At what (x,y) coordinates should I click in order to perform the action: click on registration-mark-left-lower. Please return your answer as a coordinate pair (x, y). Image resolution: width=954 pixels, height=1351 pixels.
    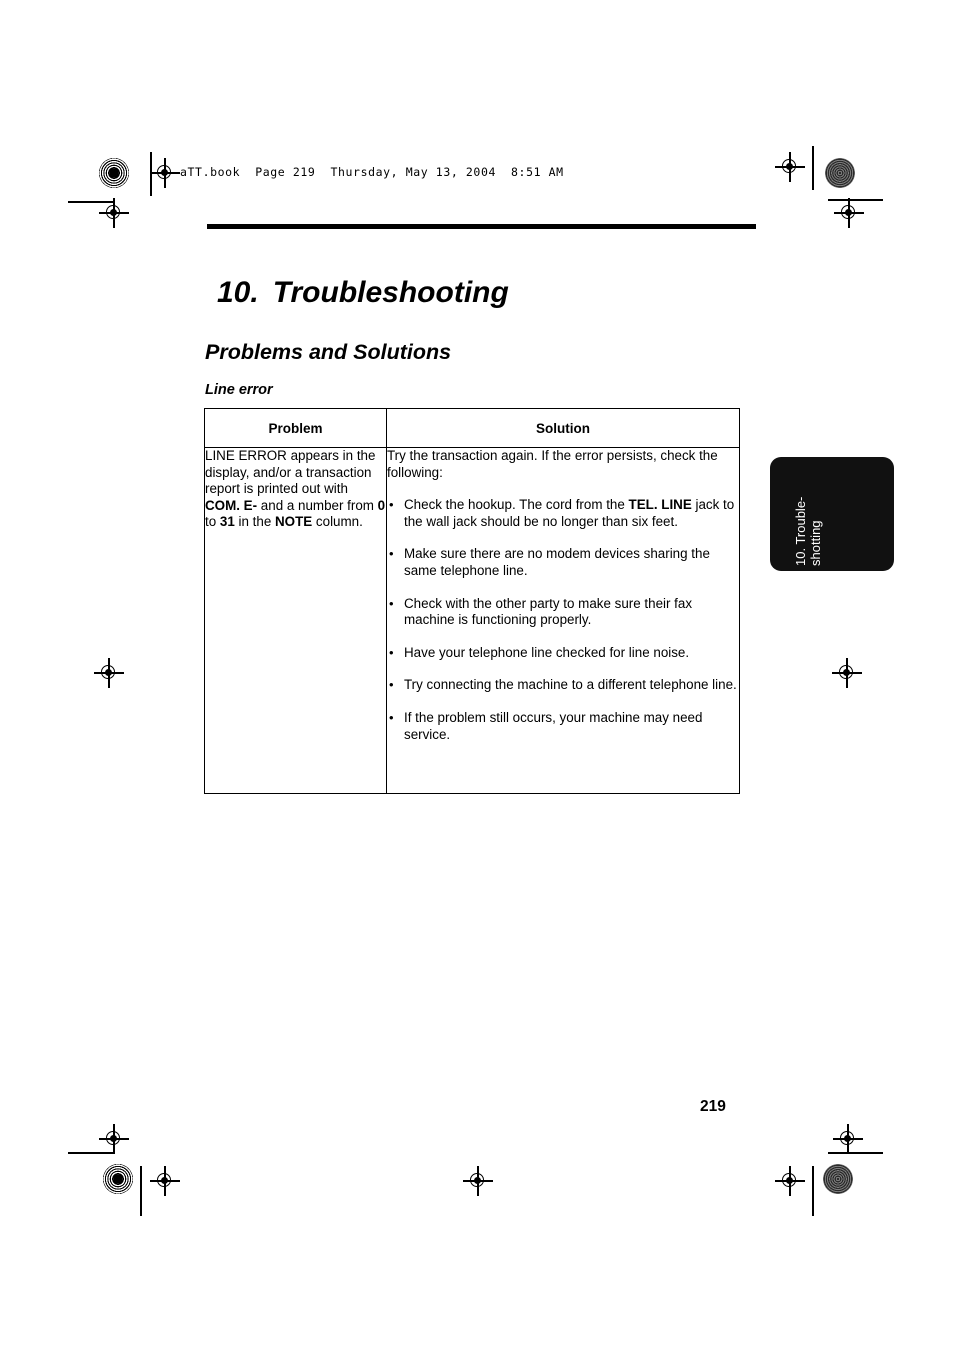
    Looking at the image, I should click on (114, 1139).